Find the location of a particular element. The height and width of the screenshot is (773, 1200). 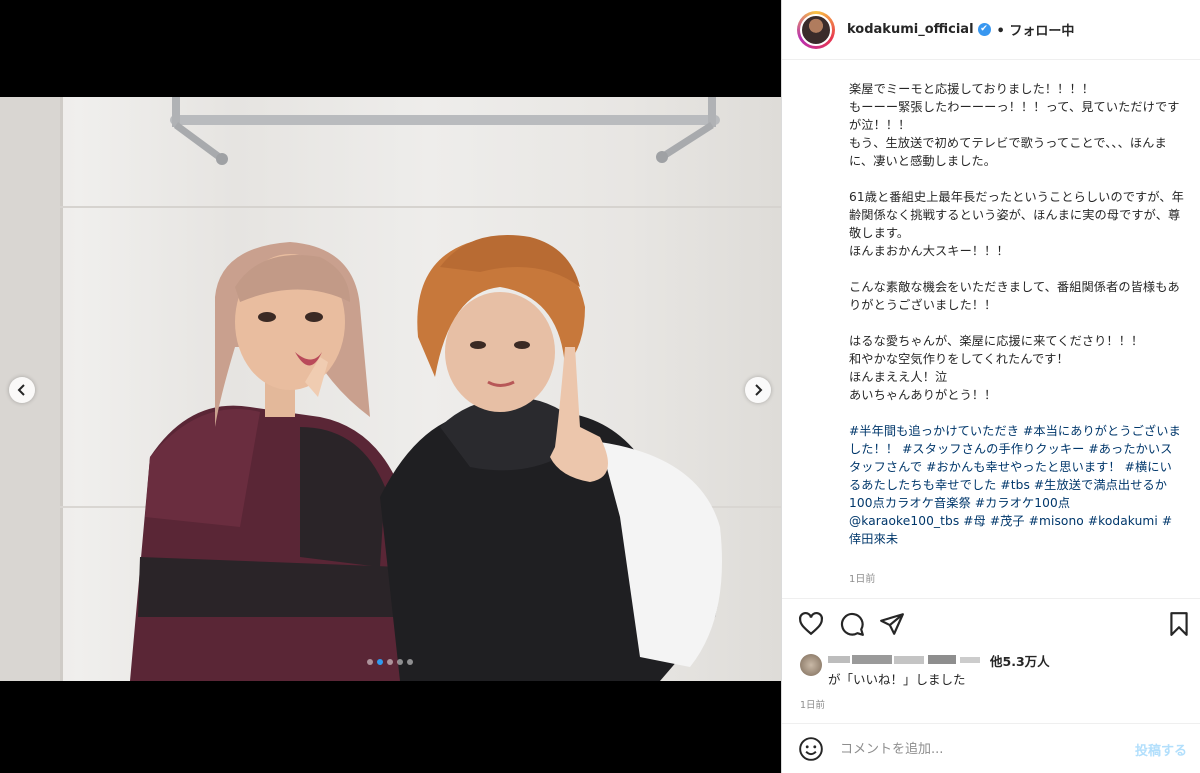

username-link: kodakumi_official is located at coordinates (910, 29).